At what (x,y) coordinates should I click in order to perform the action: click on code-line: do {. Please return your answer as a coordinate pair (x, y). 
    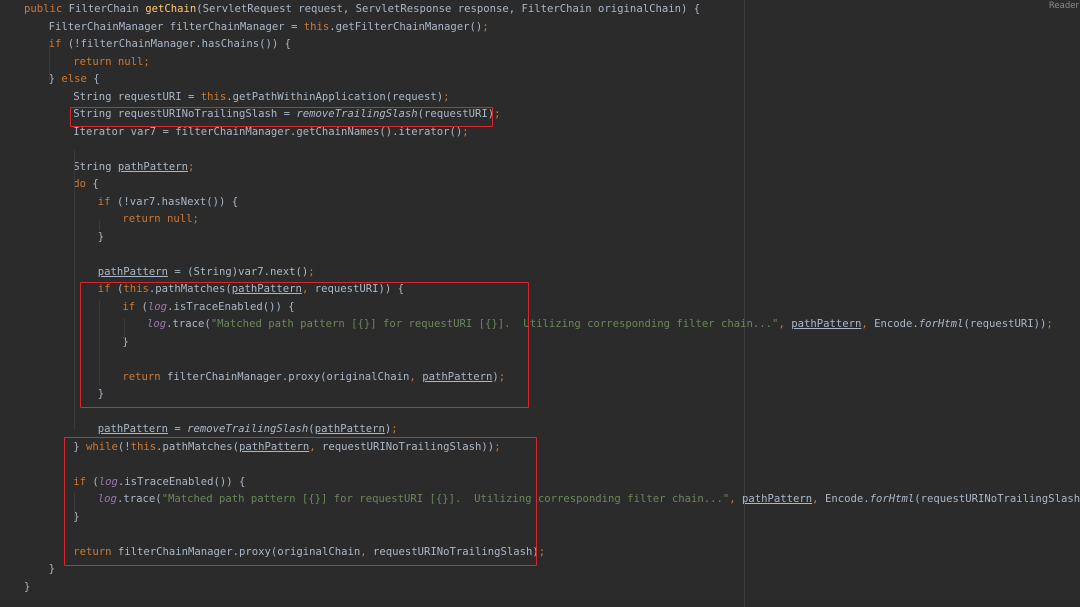
    Looking at the image, I should click on (86, 185).